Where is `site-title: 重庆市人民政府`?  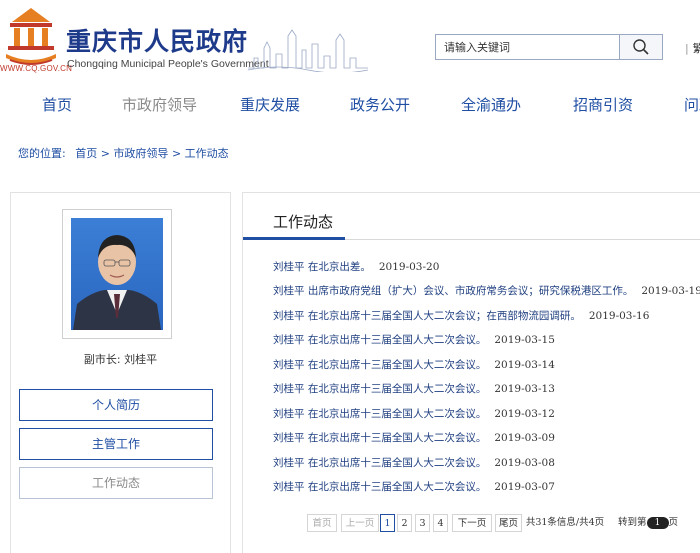
site-title: 重庆市人民政府 is located at coordinates (157, 40).